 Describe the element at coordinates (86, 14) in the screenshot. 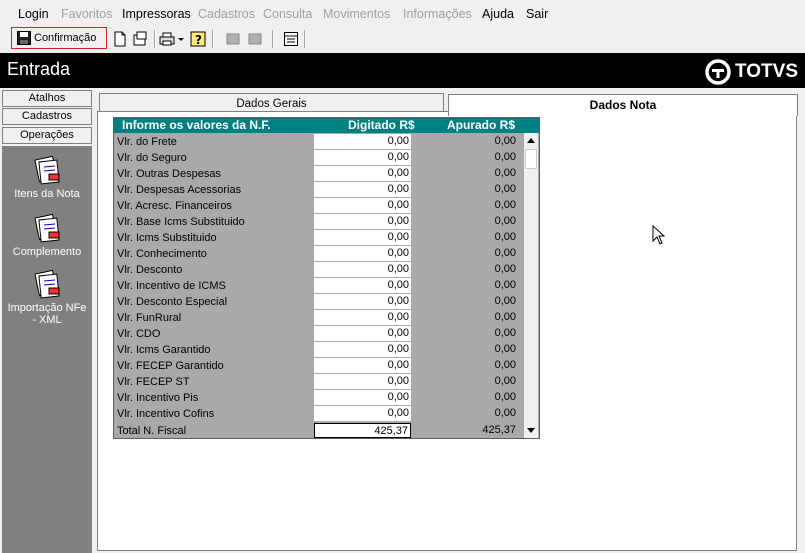

I see `menu-favoritos: Favoritos` at that location.